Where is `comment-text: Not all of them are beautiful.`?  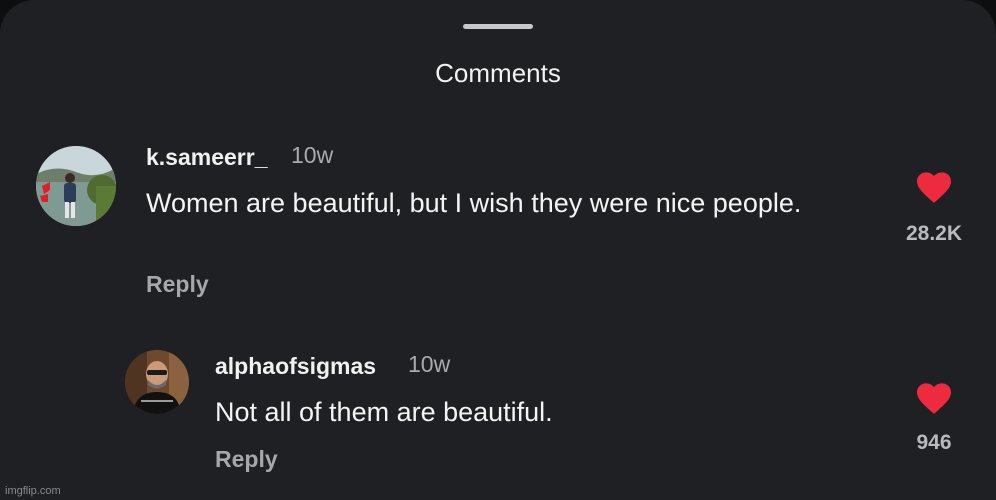
comment-text: Not all of them are beautiful. is located at coordinates (384, 412).